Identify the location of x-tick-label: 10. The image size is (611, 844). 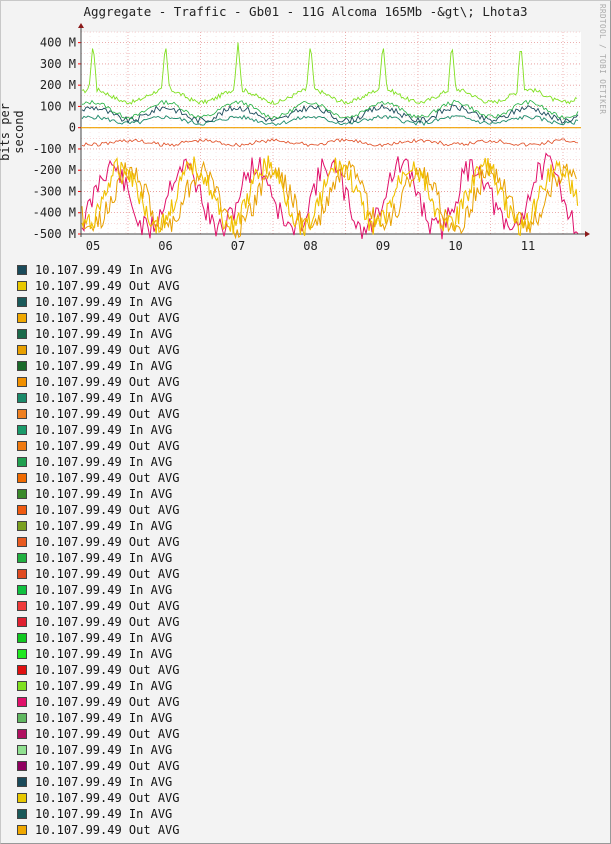
(455, 246).